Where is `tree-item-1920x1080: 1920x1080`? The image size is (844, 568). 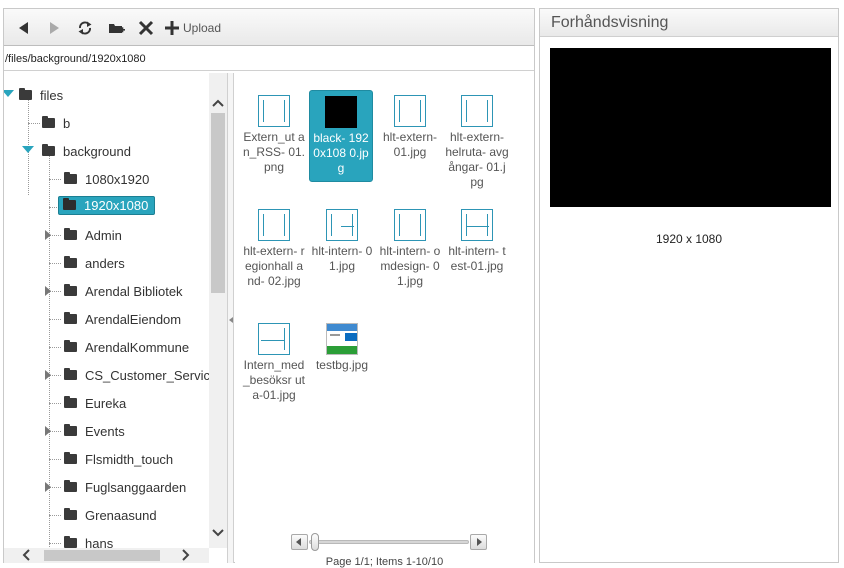
tree-item-1920x1080: 1920x1080 is located at coordinates (107, 205).